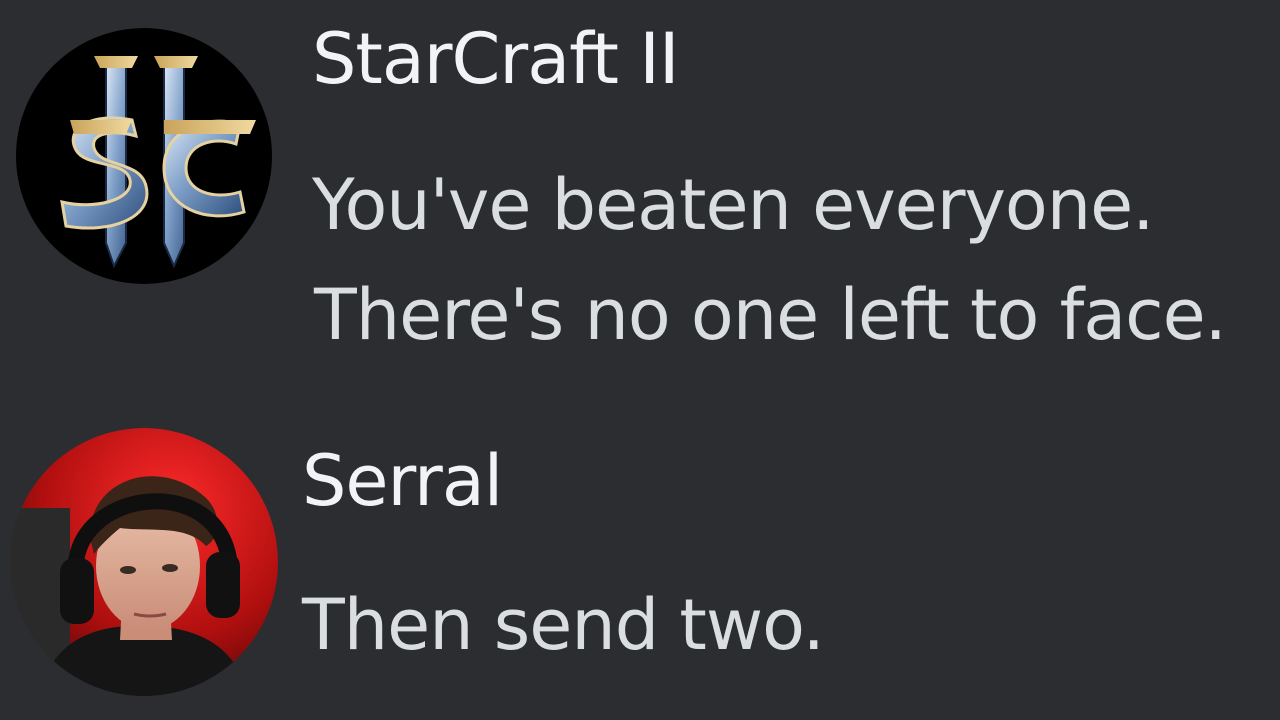  I want to click on message-text-line: There's no one left to face., so click(770, 315).